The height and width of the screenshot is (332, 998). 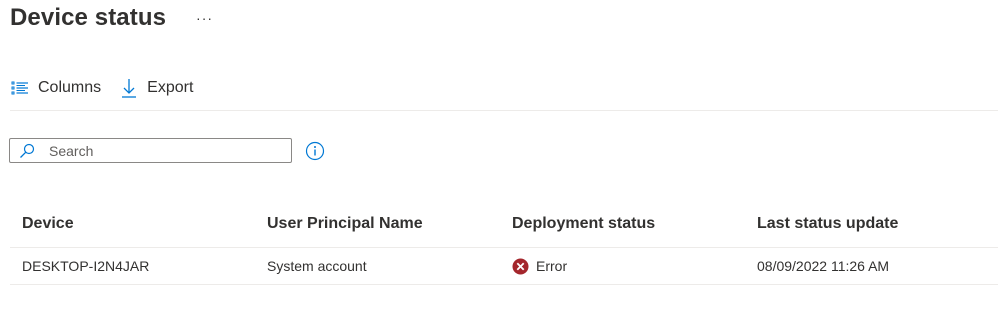 I want to click on column-header-upn: User Principal Name, so click(x=377, y=224).